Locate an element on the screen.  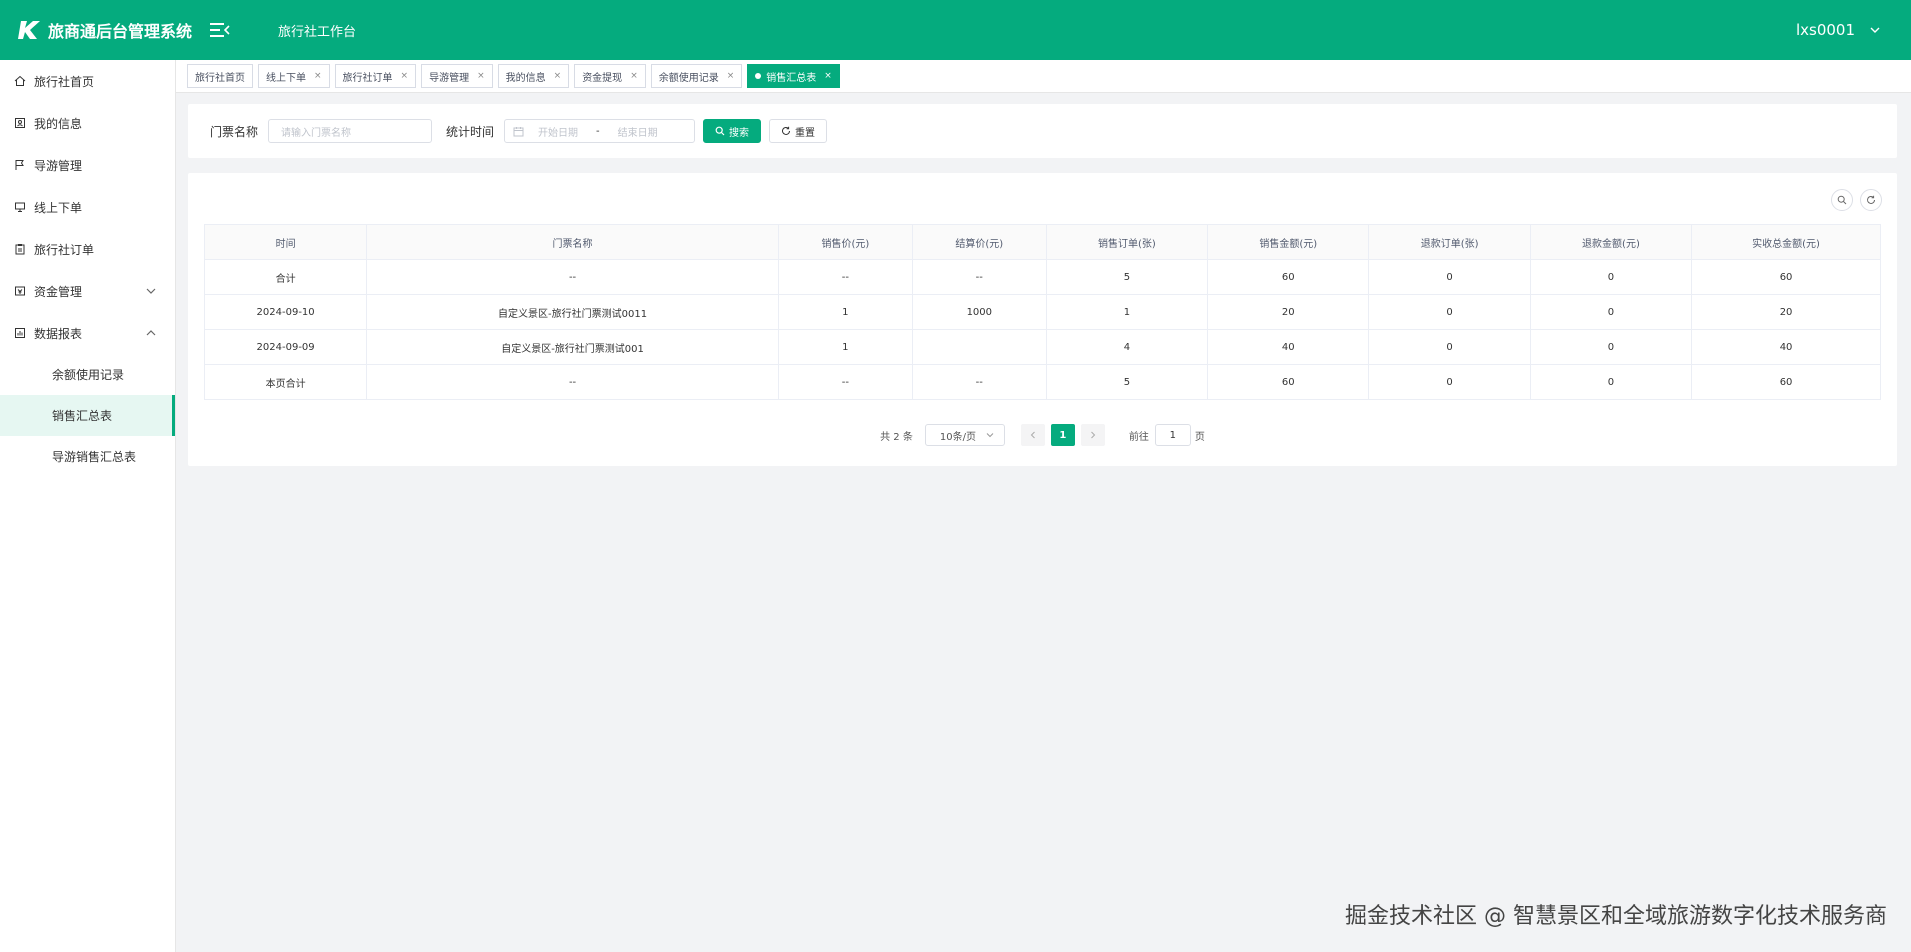
chevron-up-icon is located at coordinates (151, 333).